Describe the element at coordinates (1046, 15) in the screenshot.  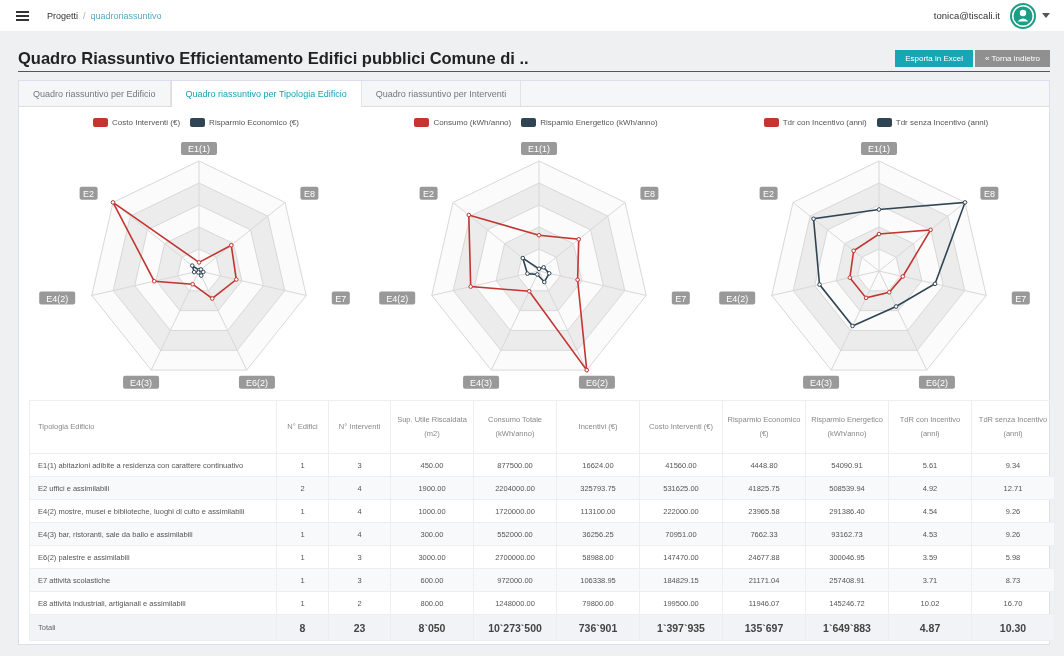
I see `caret-icon` at that location.